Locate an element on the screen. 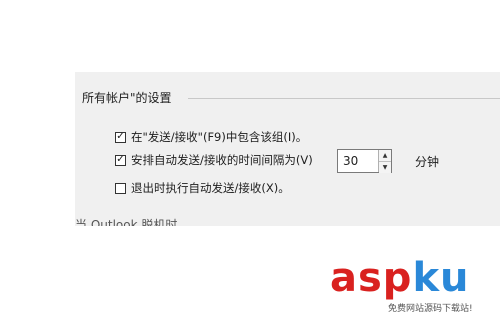  include-group-label: 在"发送/接收"(F9)中包含该组(I)。 is located at coordinates (219, 137).